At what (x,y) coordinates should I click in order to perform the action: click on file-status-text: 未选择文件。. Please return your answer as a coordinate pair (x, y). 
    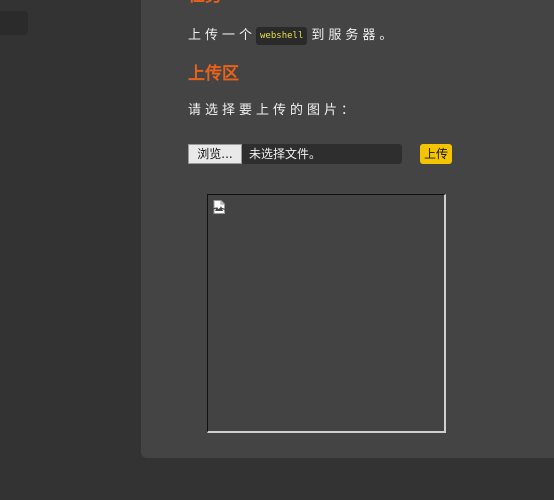
    Looking at the image, I should click on (285, 154).